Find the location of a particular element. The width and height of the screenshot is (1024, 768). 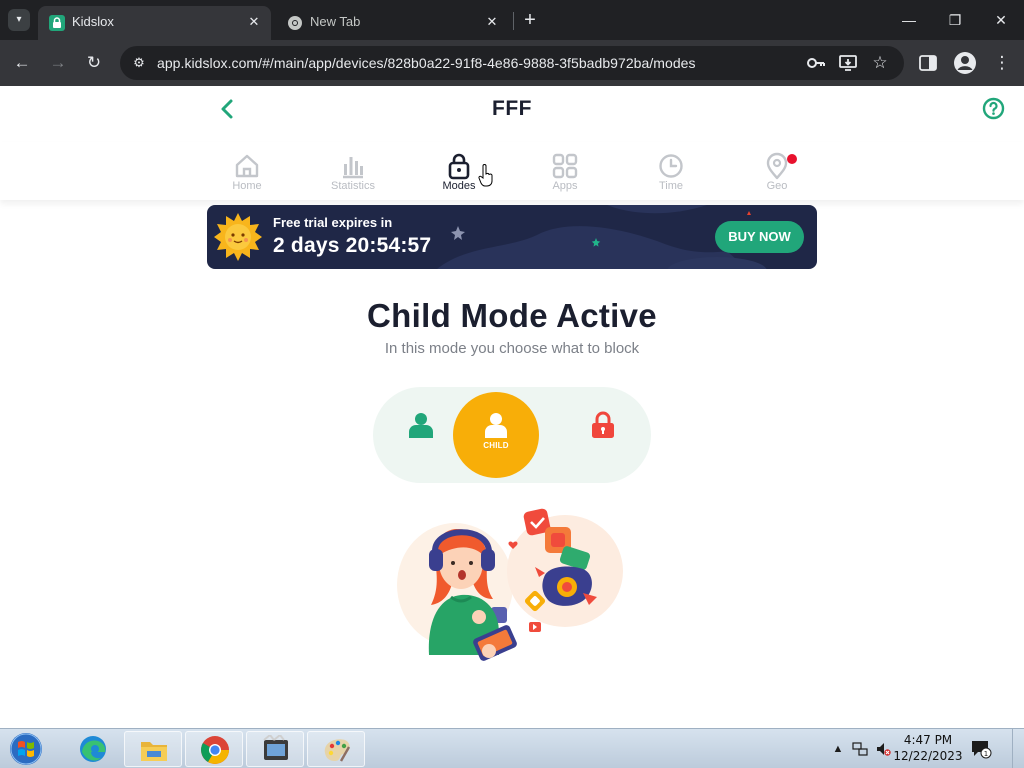

restore-icon: ❐ is located at coordinates (955, 20).